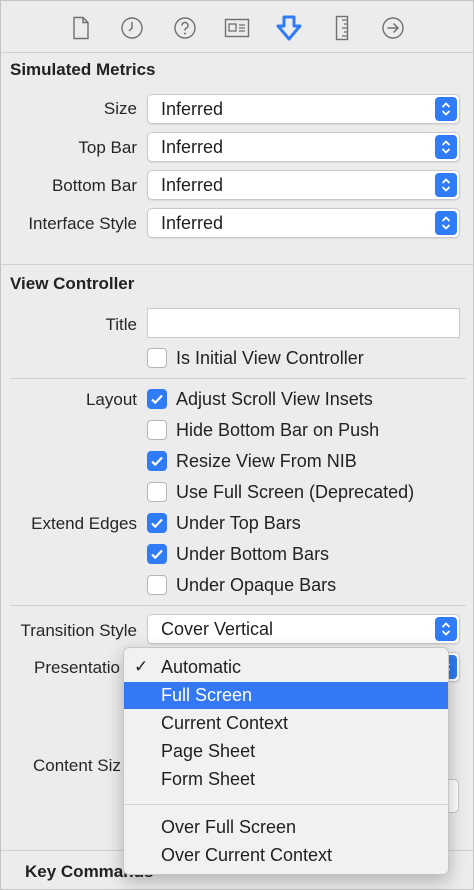 Image resolution: width=474 pixels, height=890 pixels. I want to click on bottom-bar-value: Inferred, so click(192, 185).